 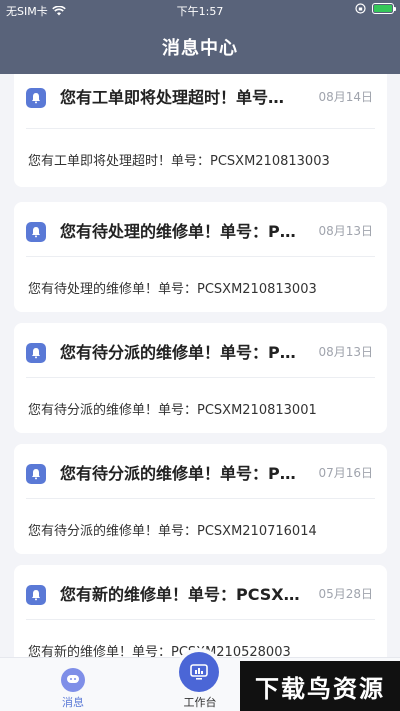 What do you see at coordinates (180, 231) in the screenshot?
I see `message-title: 您有待处理的维修单！单号：PCSXM210813003` at bounding box center [180, 231].